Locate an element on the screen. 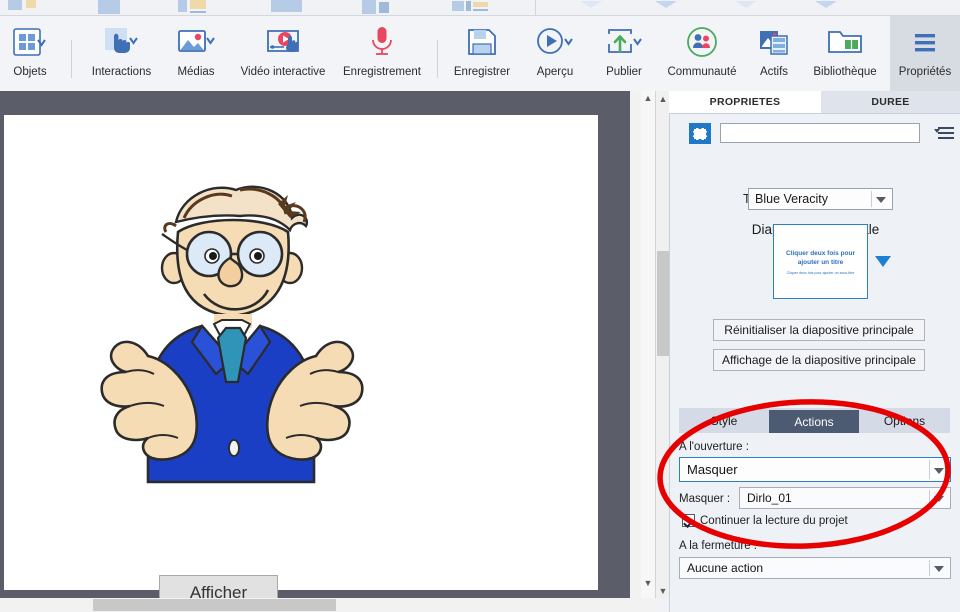 The height and width of the screenshot is (612, 960). toolbar-button-apercu: Aperçu is located at coordinates (555, 53).